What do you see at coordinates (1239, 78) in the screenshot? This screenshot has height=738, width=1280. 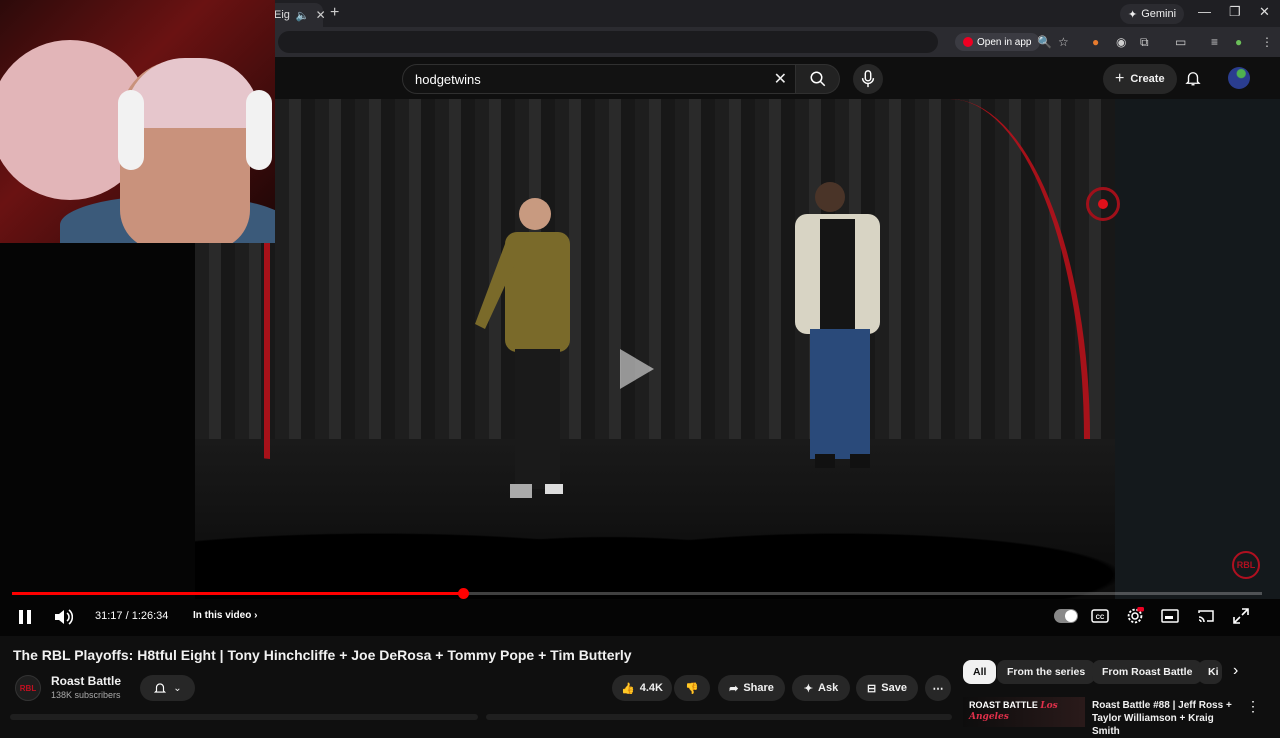 I see `account-avatar` at bounding box center [1239, 78].